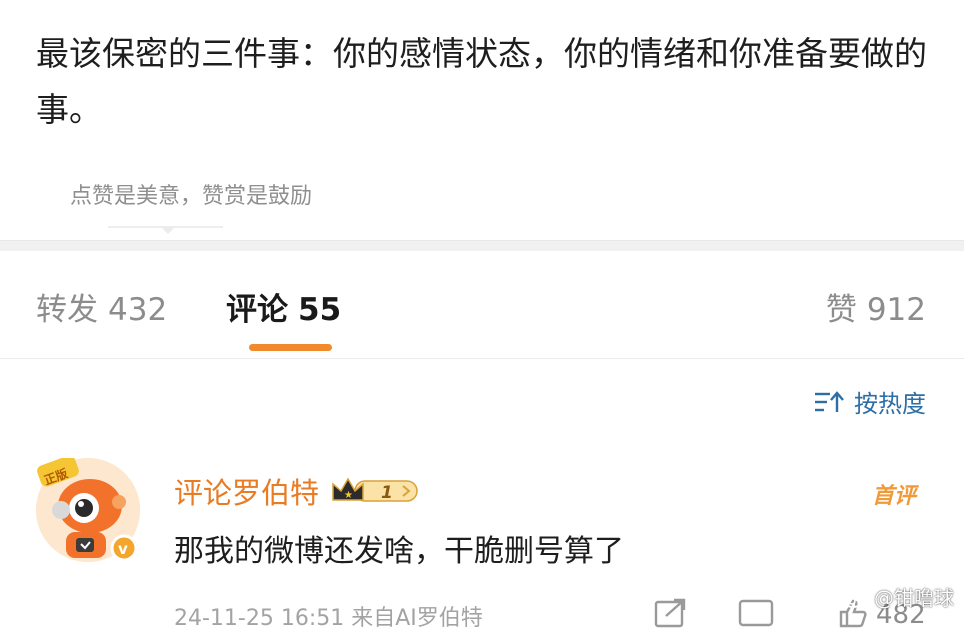  Describe the element at coordinates (246, 491) in the screenshot. I see `comment-author: 评论罗伯特` at that location.